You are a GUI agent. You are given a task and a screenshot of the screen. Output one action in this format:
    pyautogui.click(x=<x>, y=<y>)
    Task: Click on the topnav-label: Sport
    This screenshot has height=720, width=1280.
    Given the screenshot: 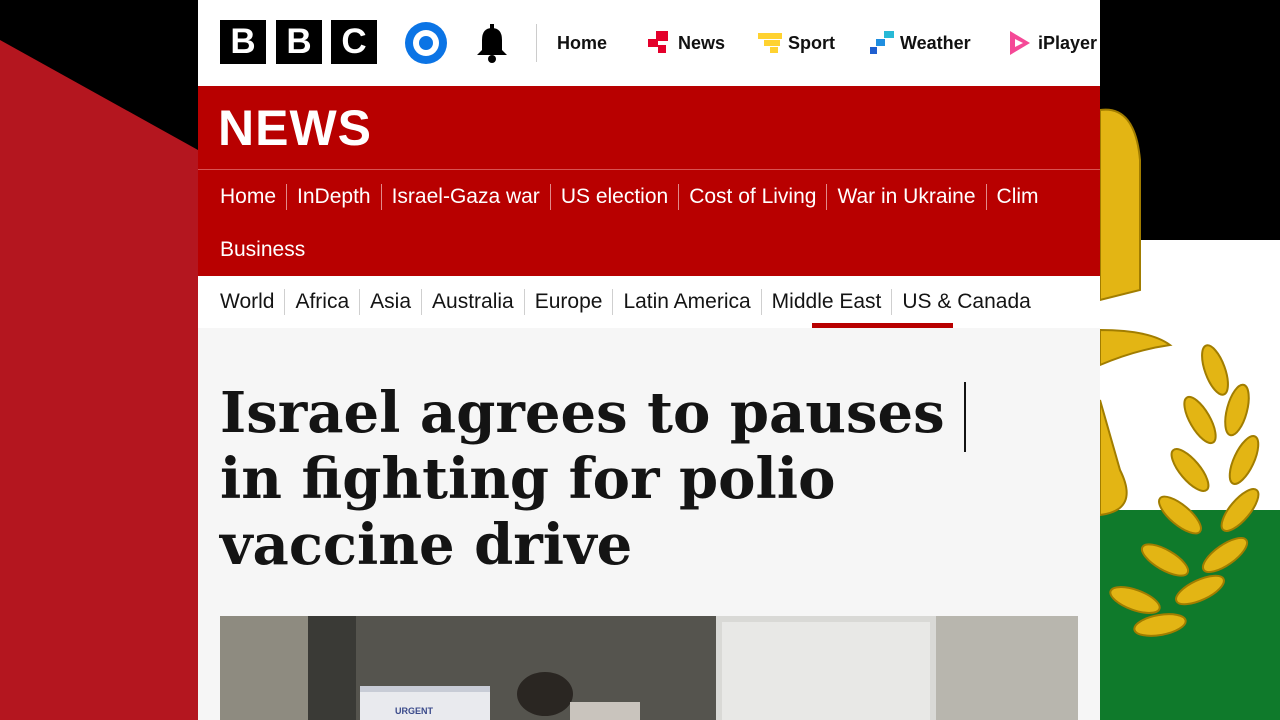 What is the action you would take?
    pyautogui.click(x=811, y=42)
    